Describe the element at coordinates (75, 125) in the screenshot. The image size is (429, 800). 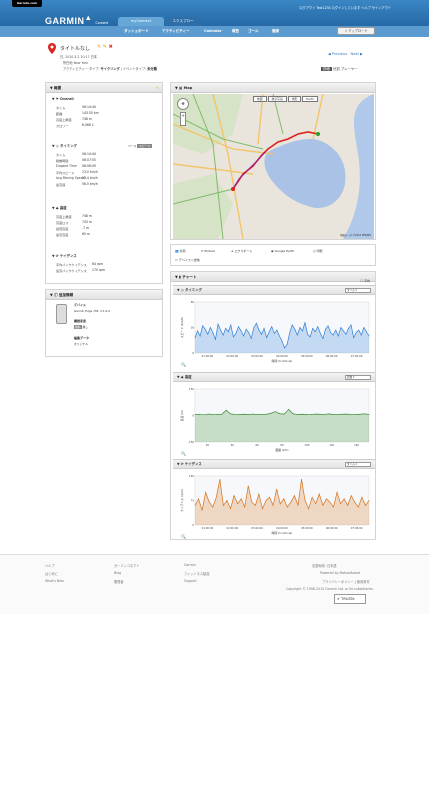
I see `stat-row: カロリー 6,066 C` at that location.